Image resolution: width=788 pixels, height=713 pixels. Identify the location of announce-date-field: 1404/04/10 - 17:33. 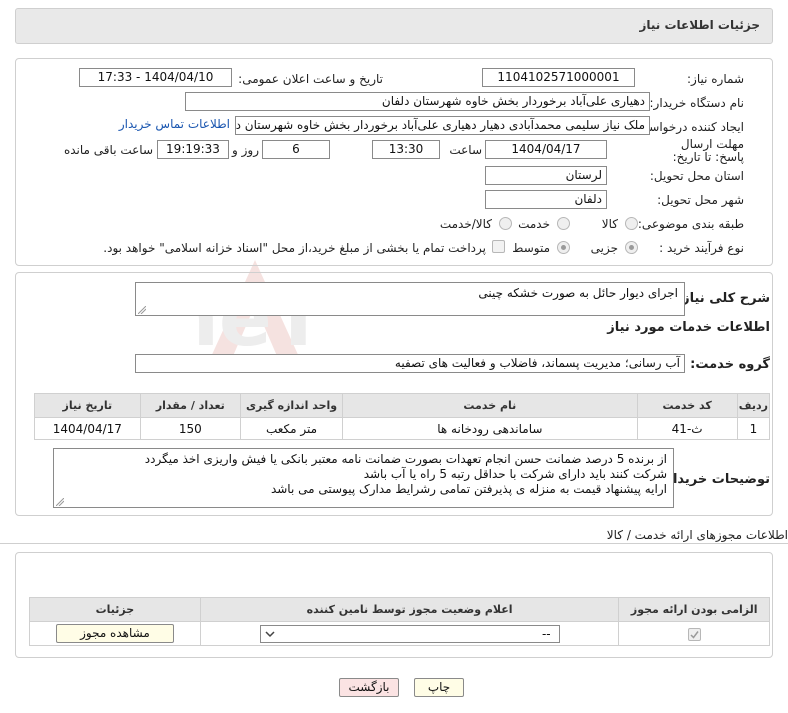
(155, 77).